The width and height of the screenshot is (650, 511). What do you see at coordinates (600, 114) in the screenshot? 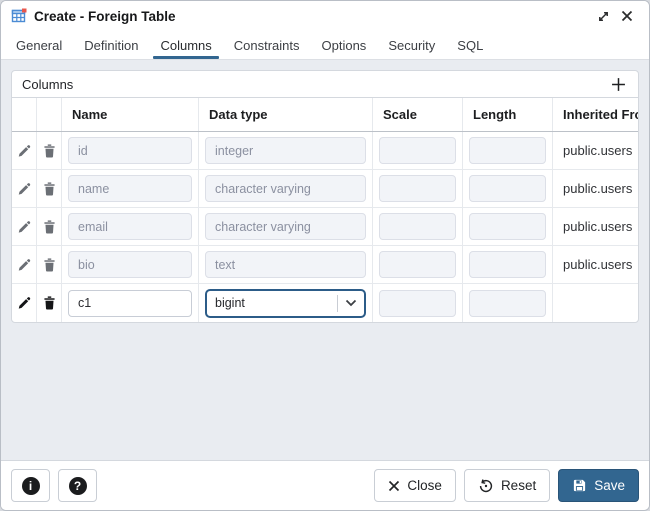
I see `header-inherited-from: Inherited From` at bounding box center [600, 114].